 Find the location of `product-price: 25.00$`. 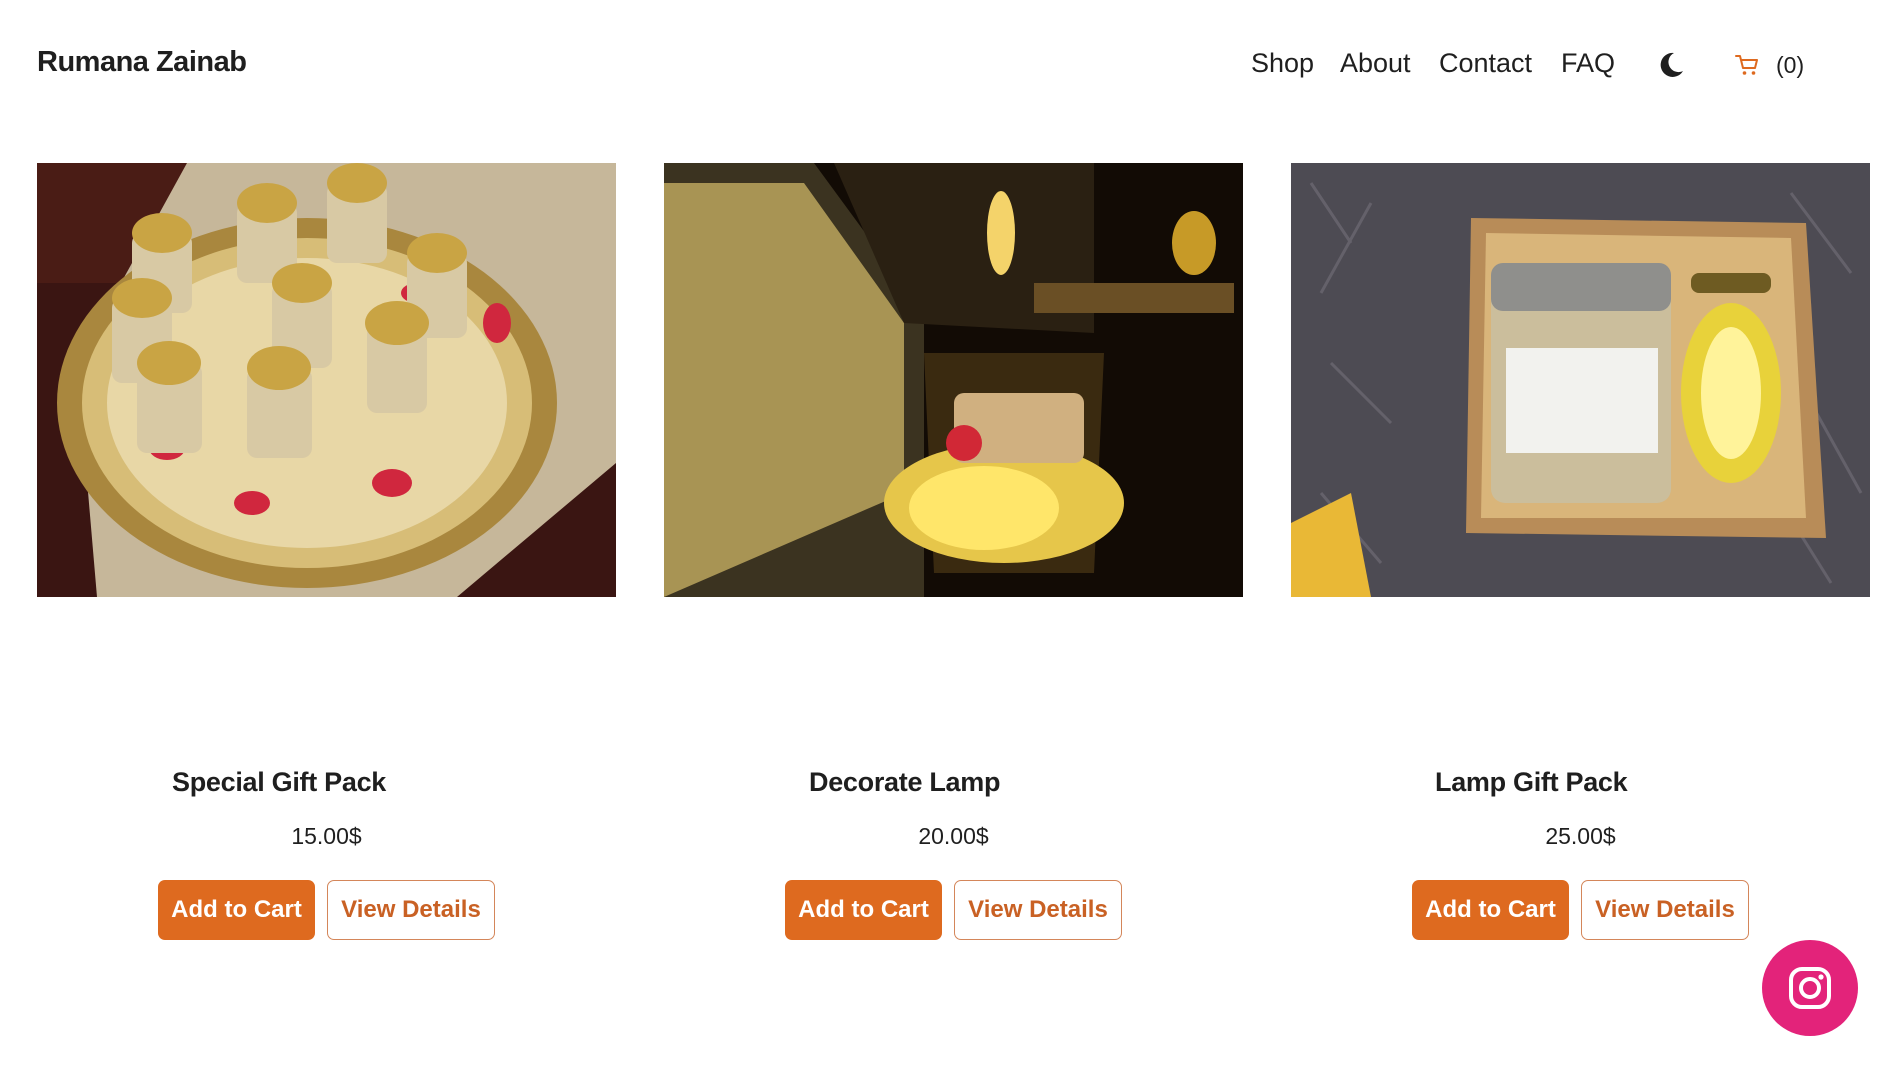

product-price: 25.00$ is located at coordinates (1580, 836).